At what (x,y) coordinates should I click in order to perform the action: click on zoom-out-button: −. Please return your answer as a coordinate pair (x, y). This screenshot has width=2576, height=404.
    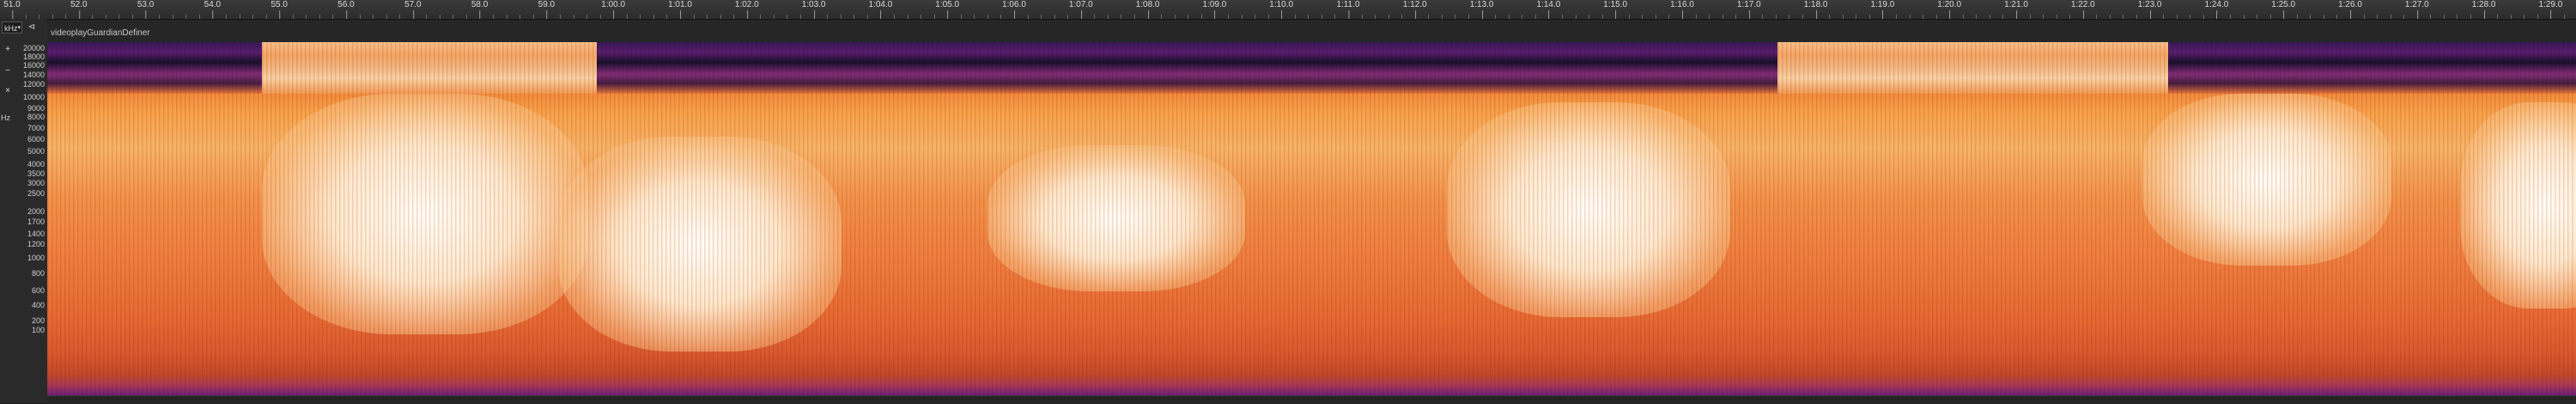
    Looking at the image, I should click on (8, 71).